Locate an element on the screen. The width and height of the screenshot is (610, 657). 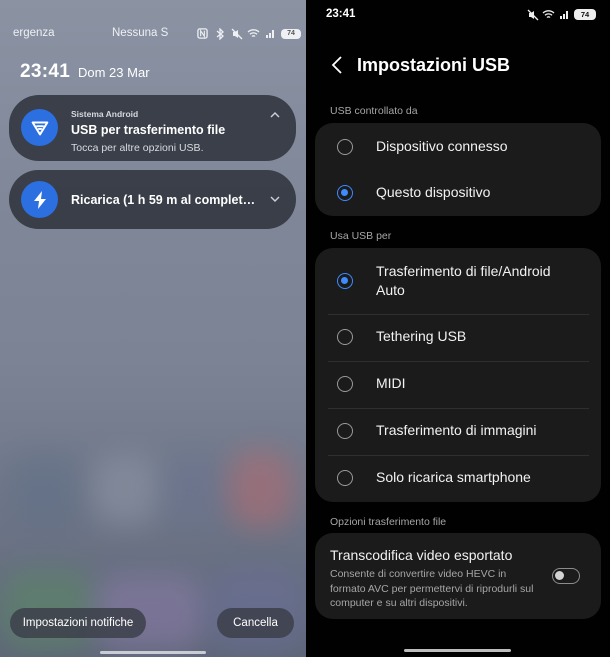
option-label: Questo dispositivo is located at coordinates (433, 192).